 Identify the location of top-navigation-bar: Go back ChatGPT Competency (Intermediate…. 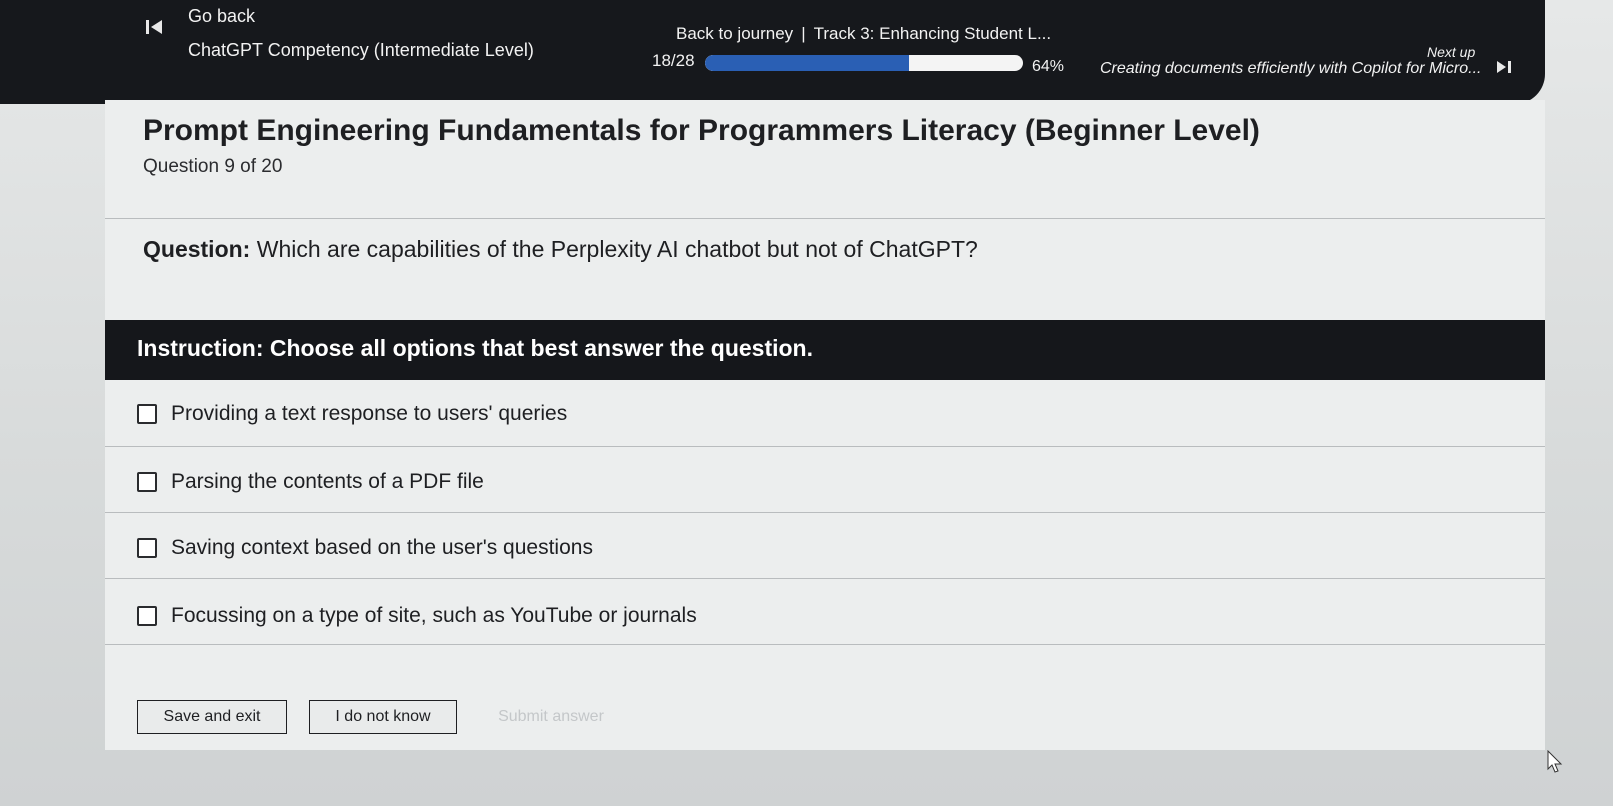
(772, 52).